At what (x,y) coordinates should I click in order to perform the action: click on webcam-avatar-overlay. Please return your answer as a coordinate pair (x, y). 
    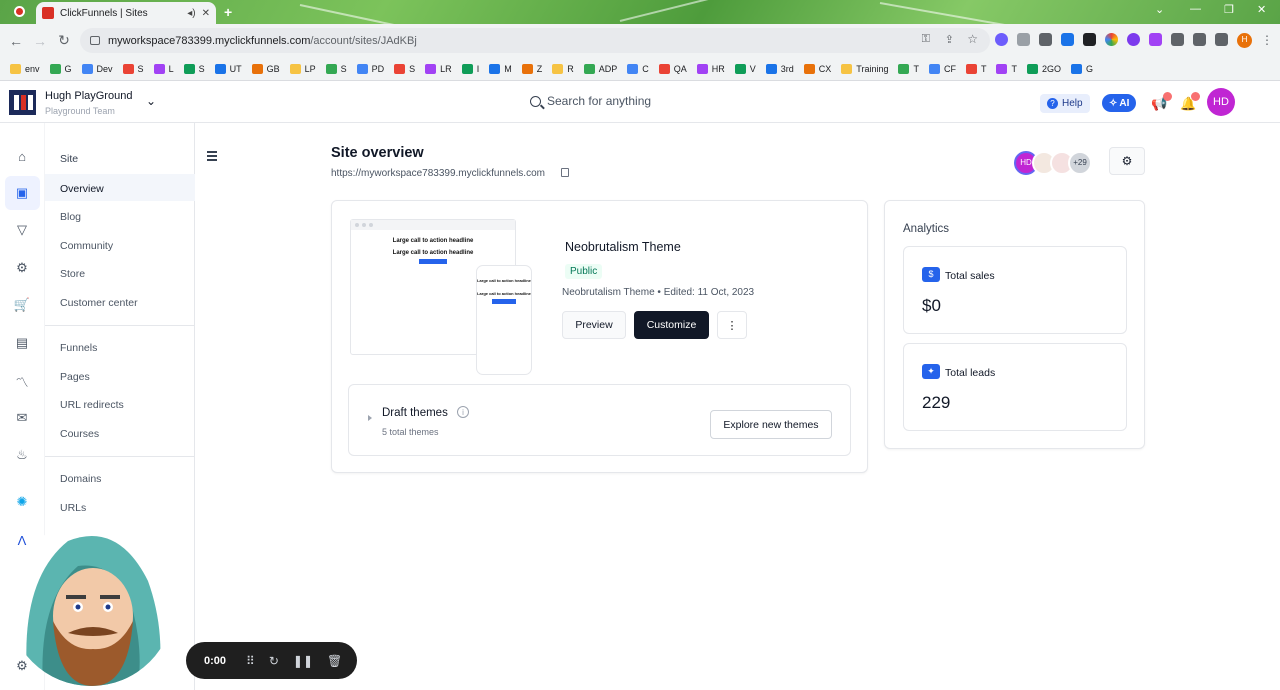
    Looking at the image, I should click on (91, 603).